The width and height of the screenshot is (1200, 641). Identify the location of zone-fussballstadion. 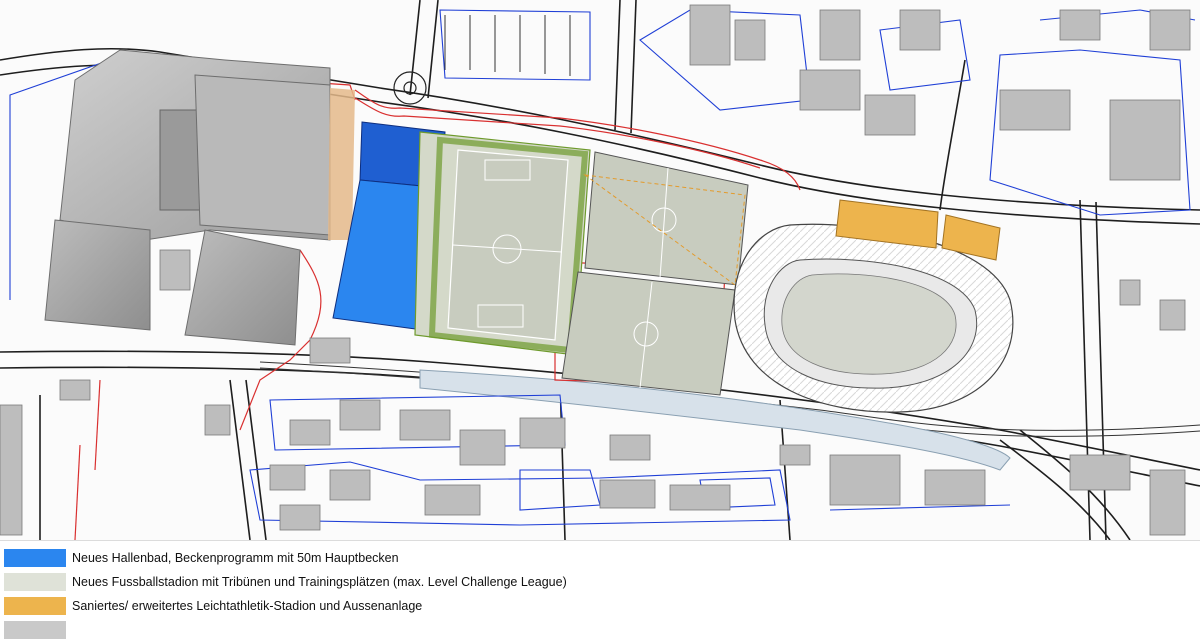
(502, 243).